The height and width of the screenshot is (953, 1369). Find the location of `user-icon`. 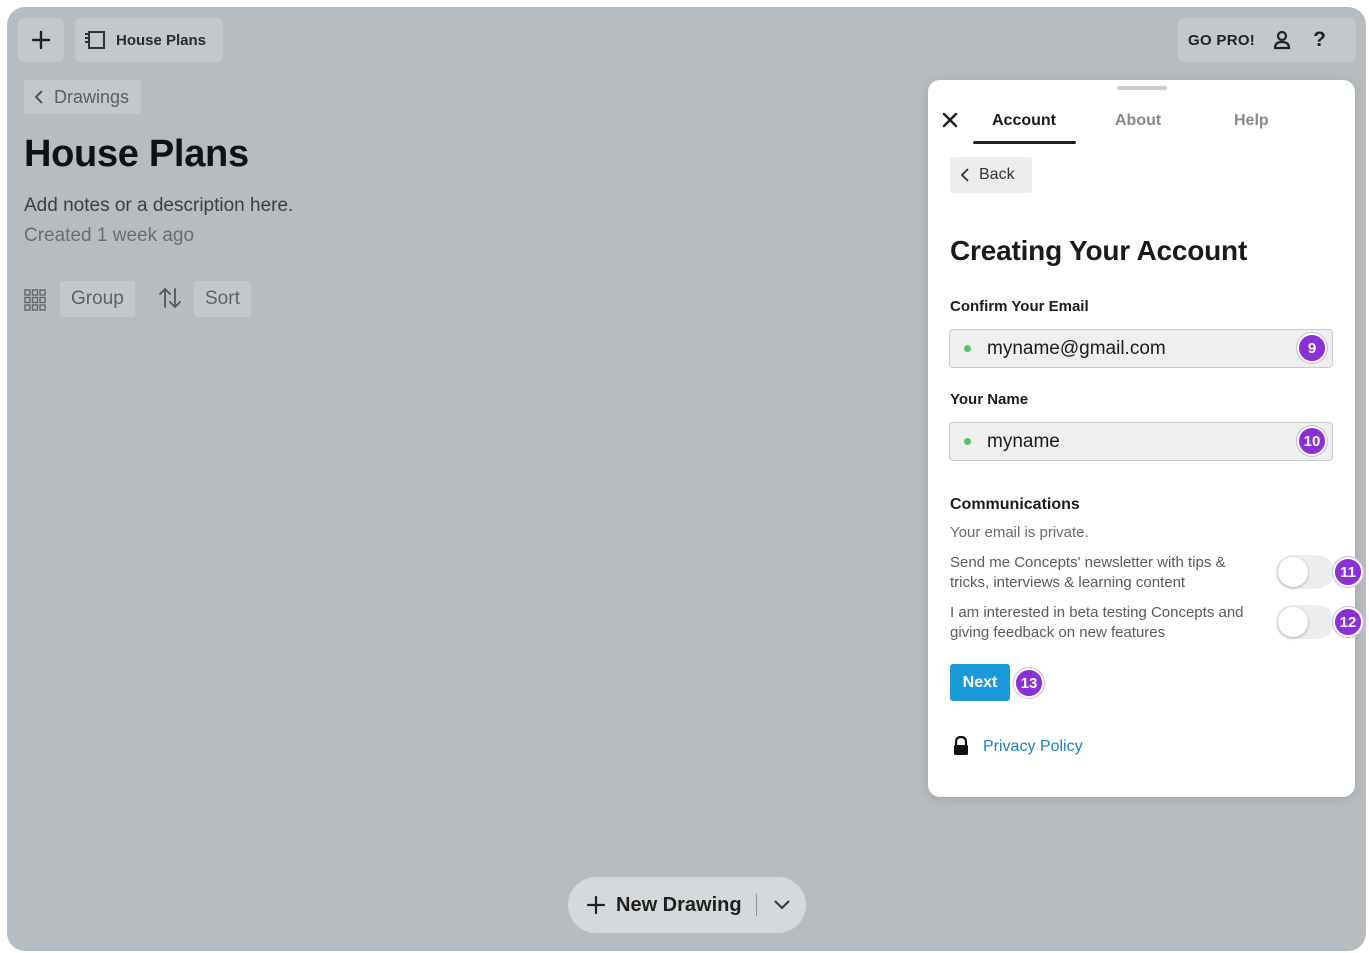

user-icon is located at coordinates (1282, 40).